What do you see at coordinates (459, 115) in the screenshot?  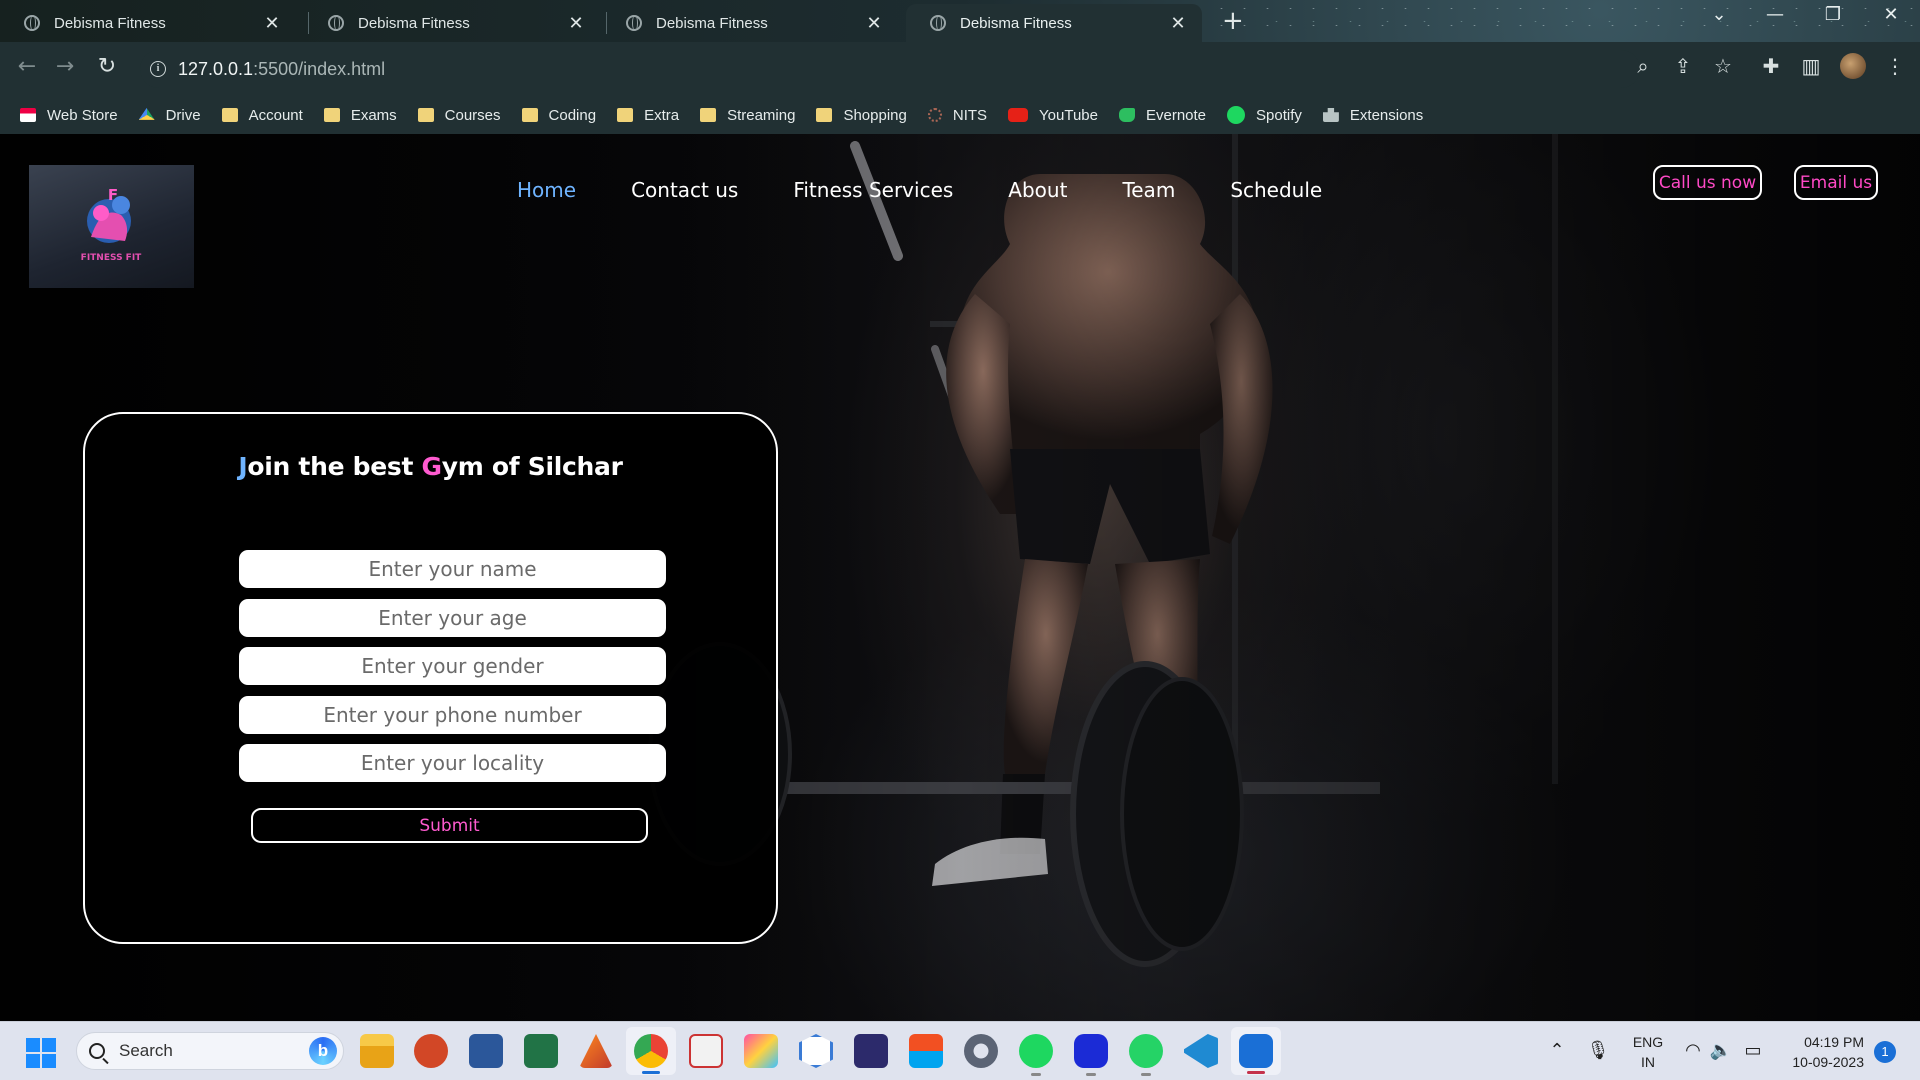 I see `bookmark-courses: Courses` at bounding box center [459, 115].